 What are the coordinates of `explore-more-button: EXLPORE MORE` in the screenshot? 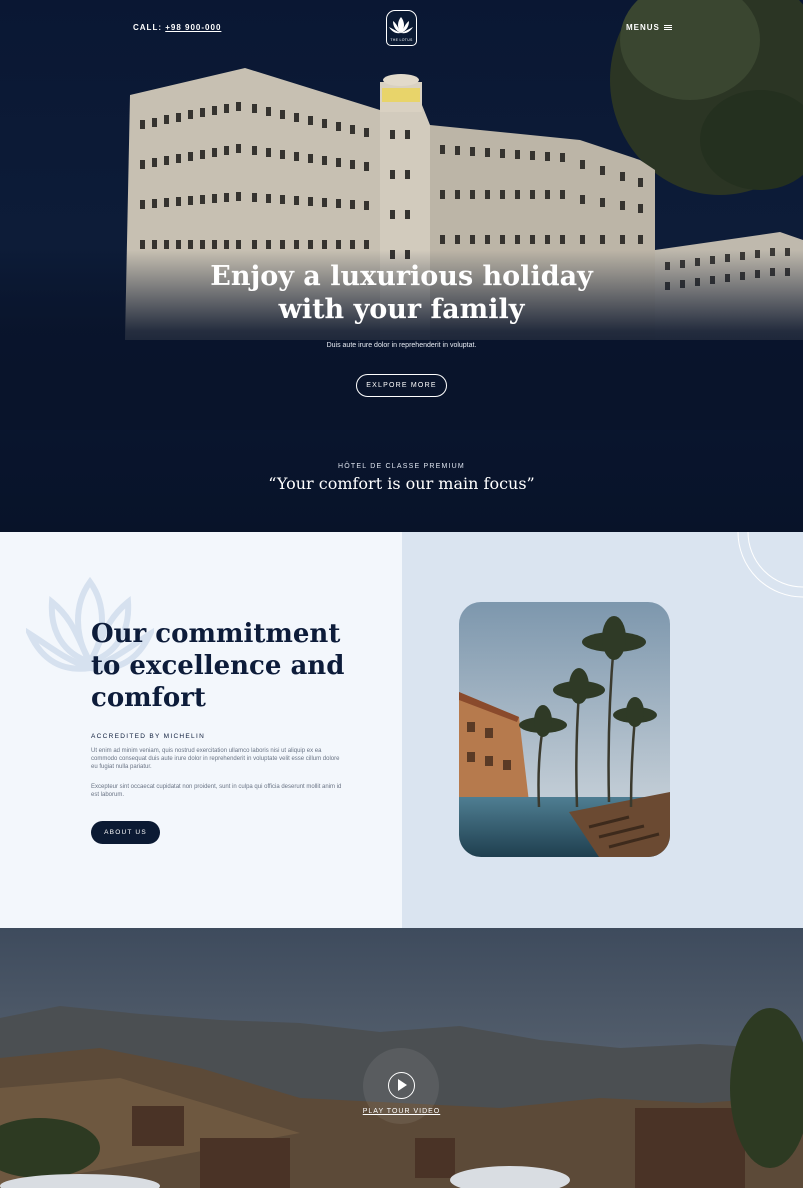 It's located at (401, 385).